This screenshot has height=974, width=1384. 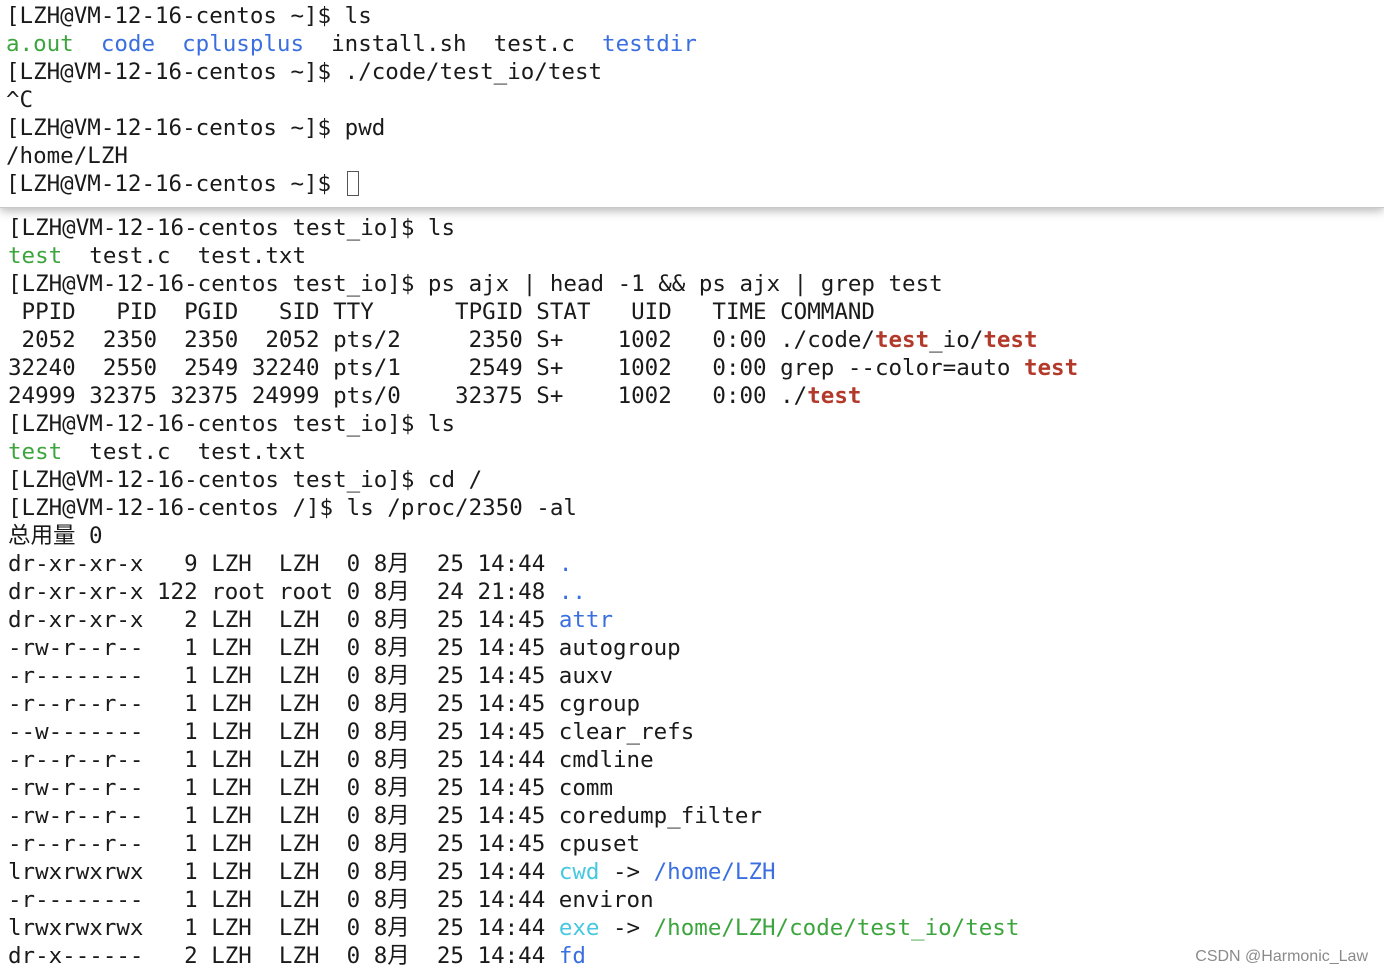 I want to click on line-segment: -r-------- 1 LZH LZH 0 8月 25 14:45 auxv, so click(x=310, y=676).